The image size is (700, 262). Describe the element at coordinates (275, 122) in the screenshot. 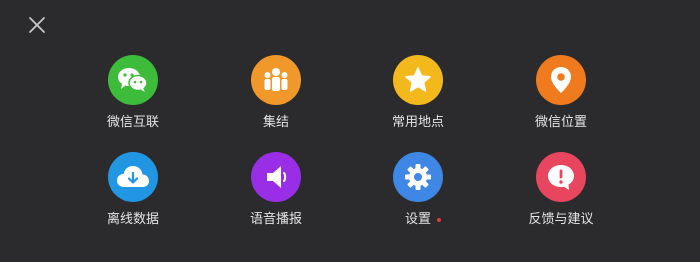

I see `menu-item-label: 集结` at that location.